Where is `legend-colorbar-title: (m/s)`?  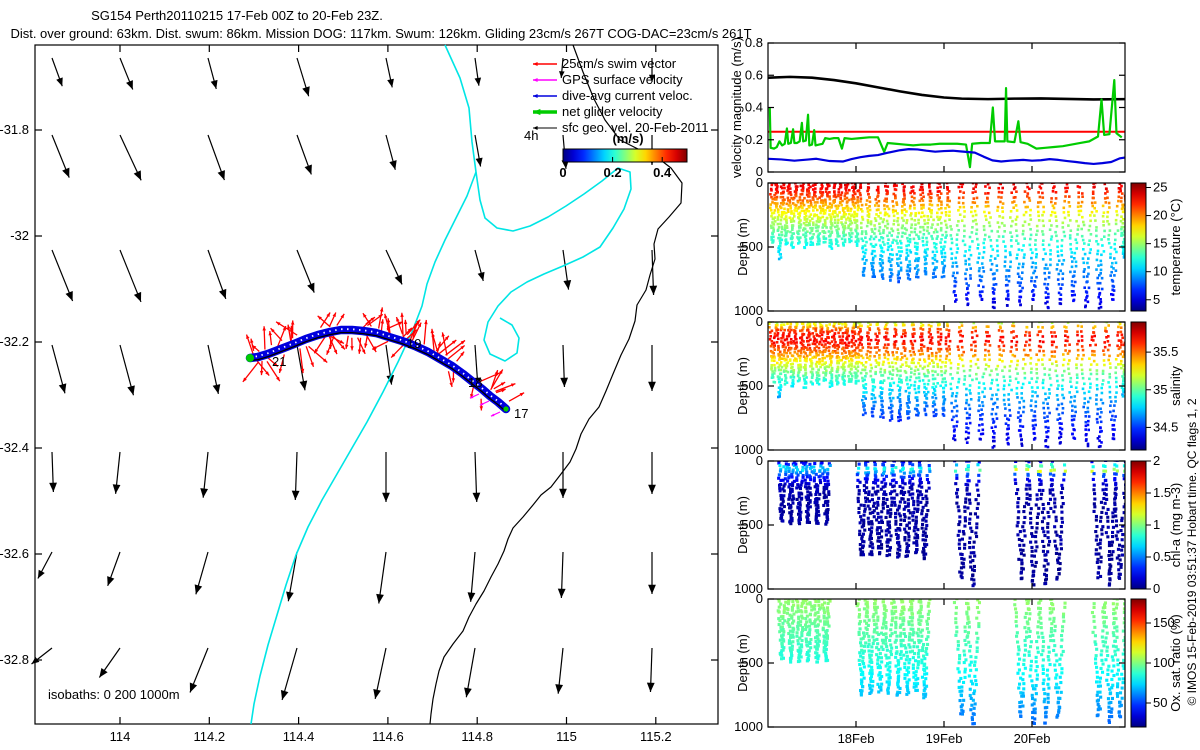 legend-colorbar-title: (m/s) is located at coordinates (627, 138).